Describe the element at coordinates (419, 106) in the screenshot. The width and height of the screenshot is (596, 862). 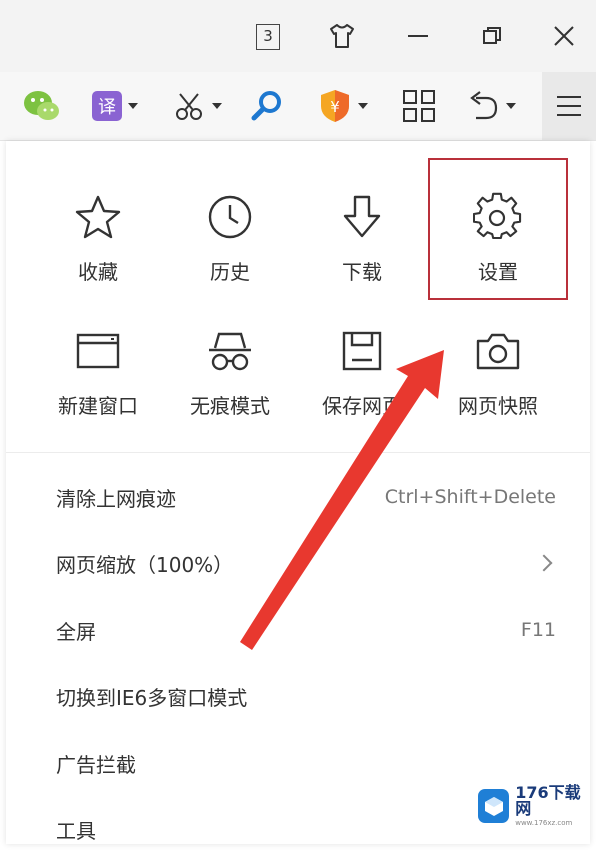
I see `apps-grid-icon` at that location.